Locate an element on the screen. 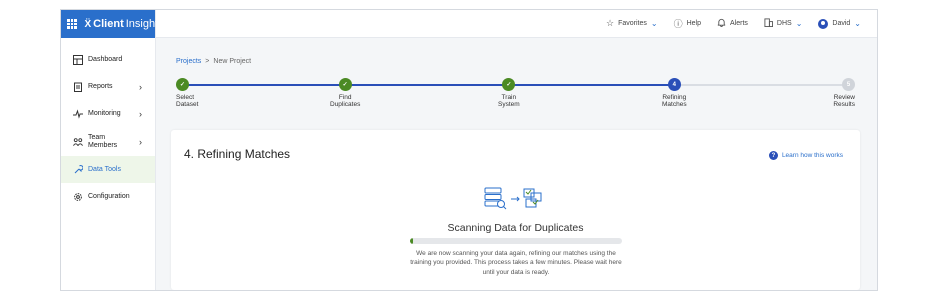 This screenshot has width=931, height=295. step-label: Find Duplicates is located at coordinates (345, 101).